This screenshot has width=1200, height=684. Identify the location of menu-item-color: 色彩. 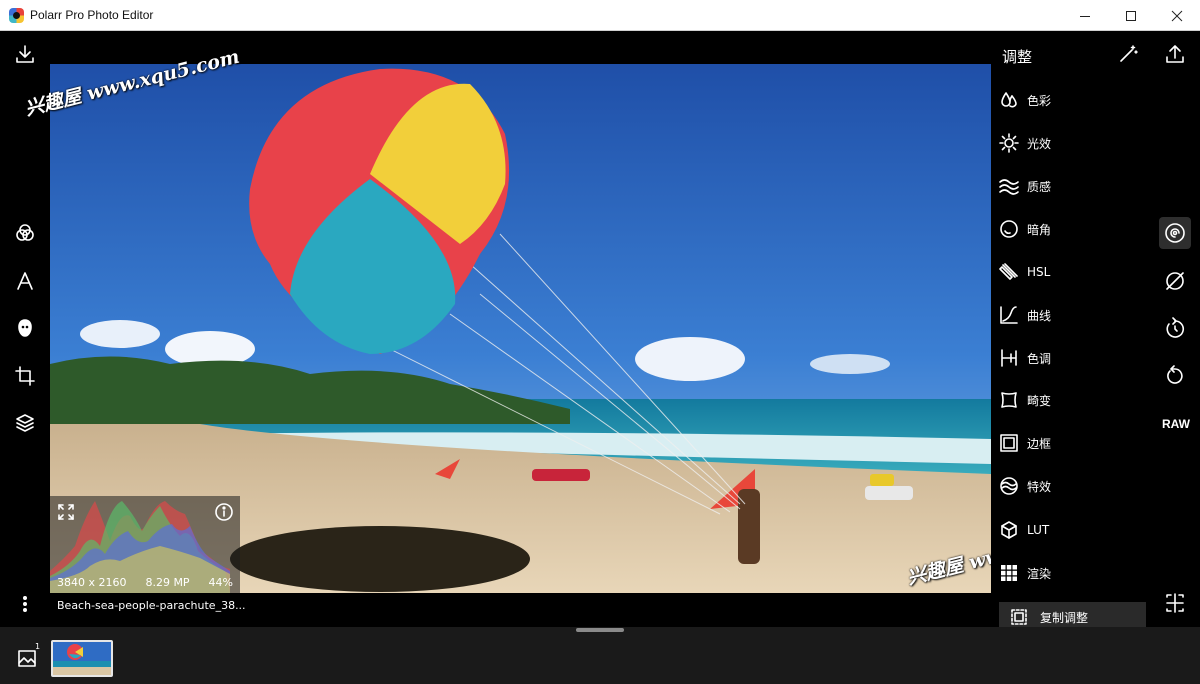
(1025, 100).